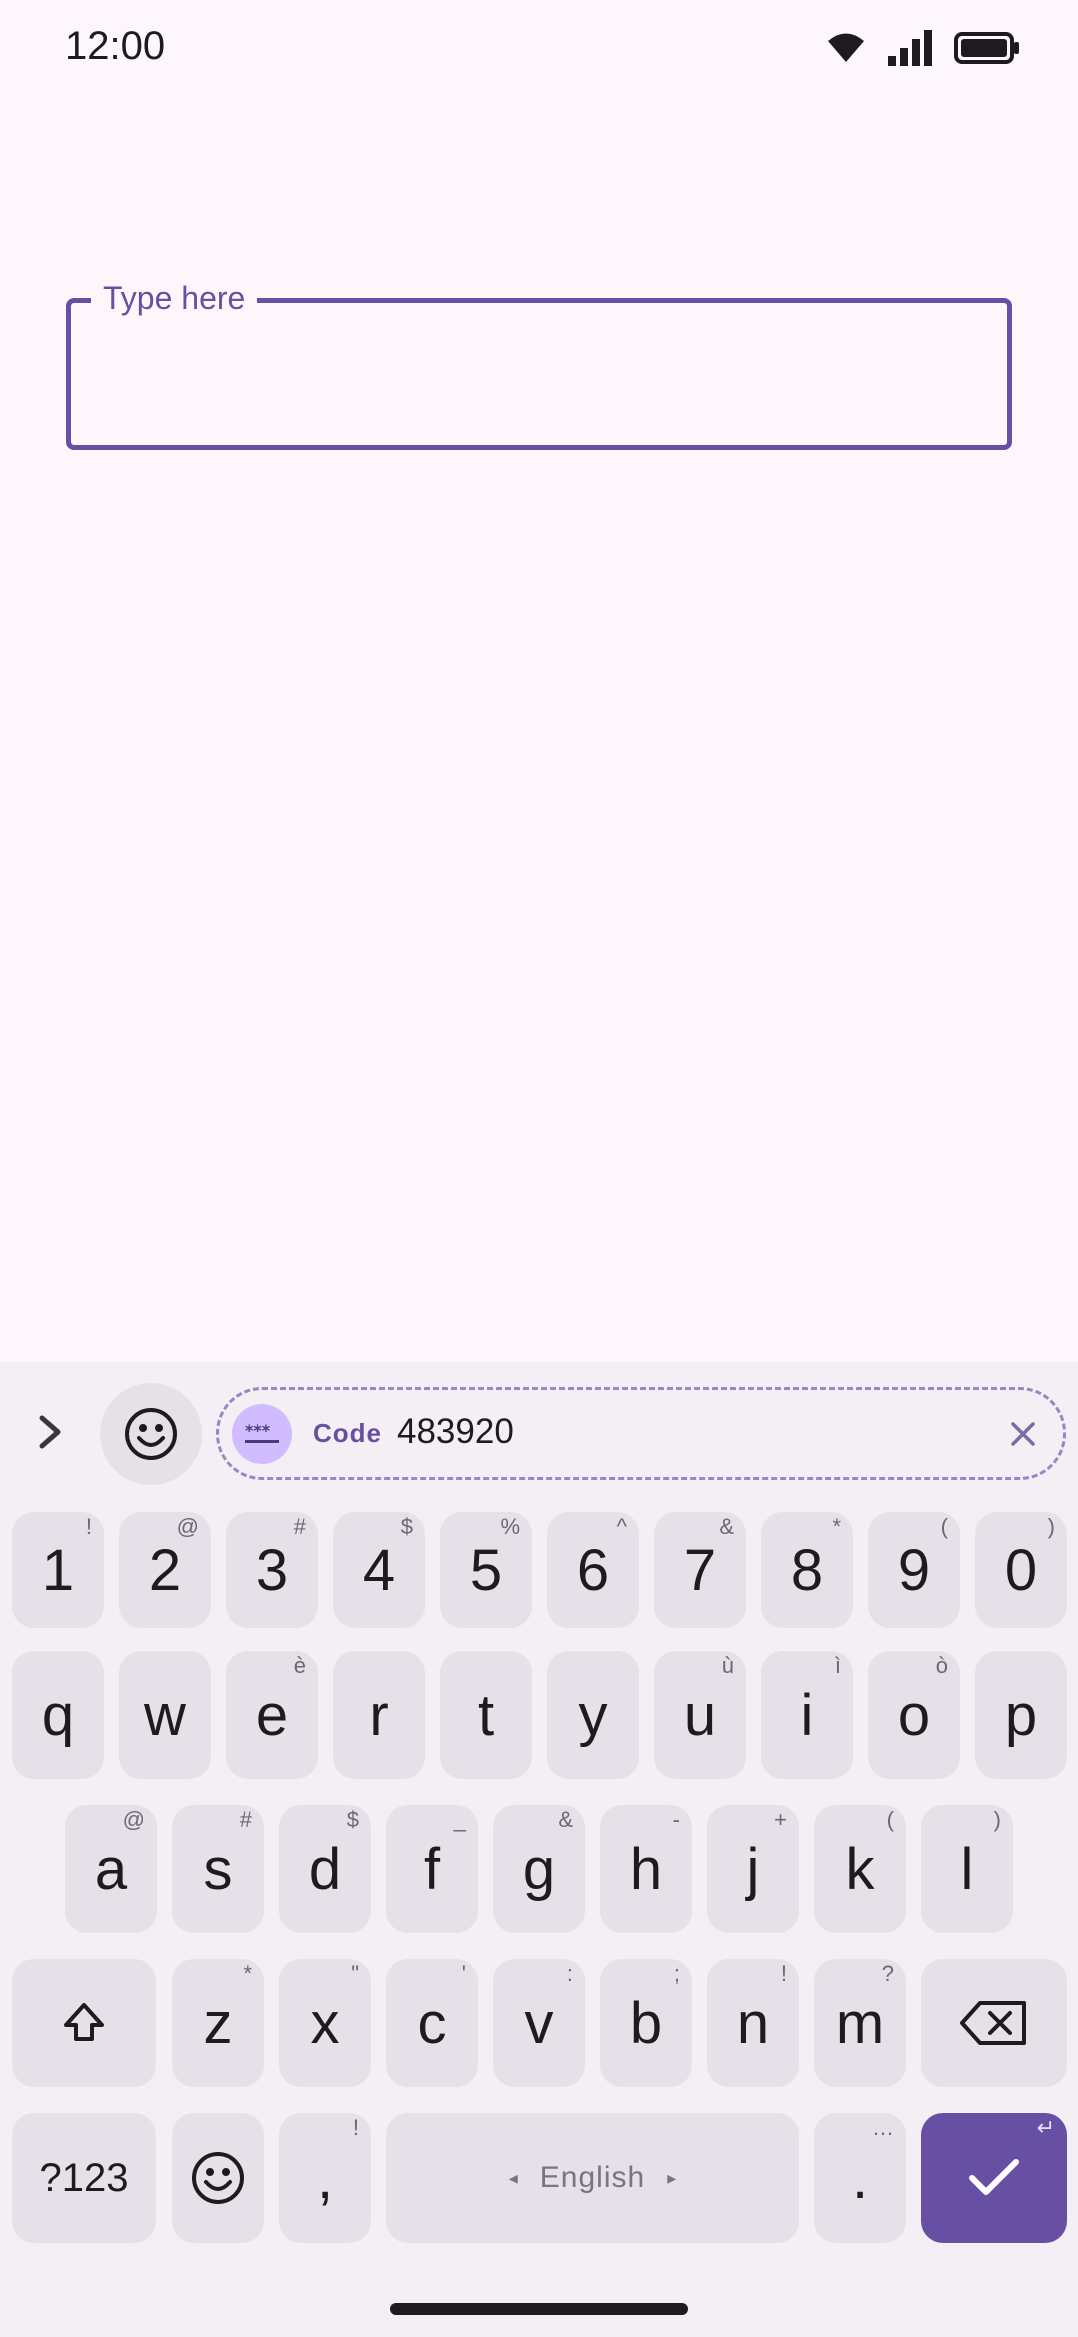 This screenshot has height=2337, width=1078. I want to click on comma-key-label: ,, so click(325, 2178).